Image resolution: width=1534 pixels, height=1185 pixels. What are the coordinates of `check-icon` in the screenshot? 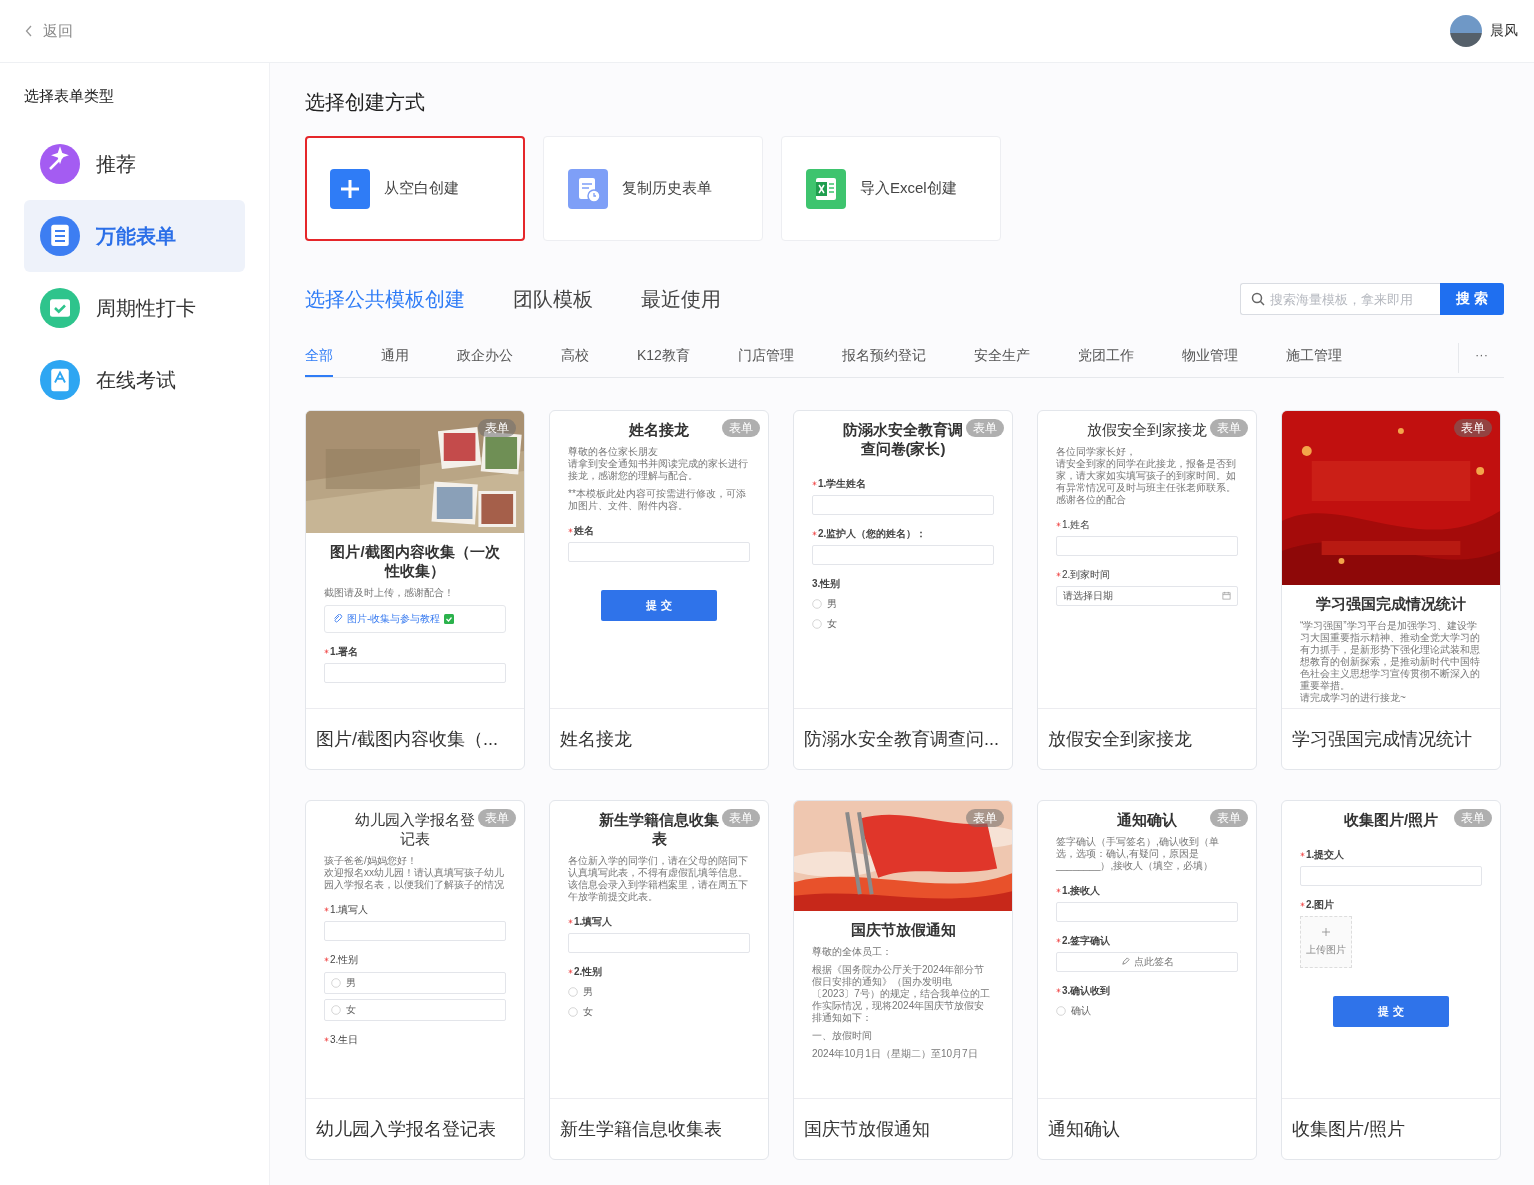 It's located at (449, 618).